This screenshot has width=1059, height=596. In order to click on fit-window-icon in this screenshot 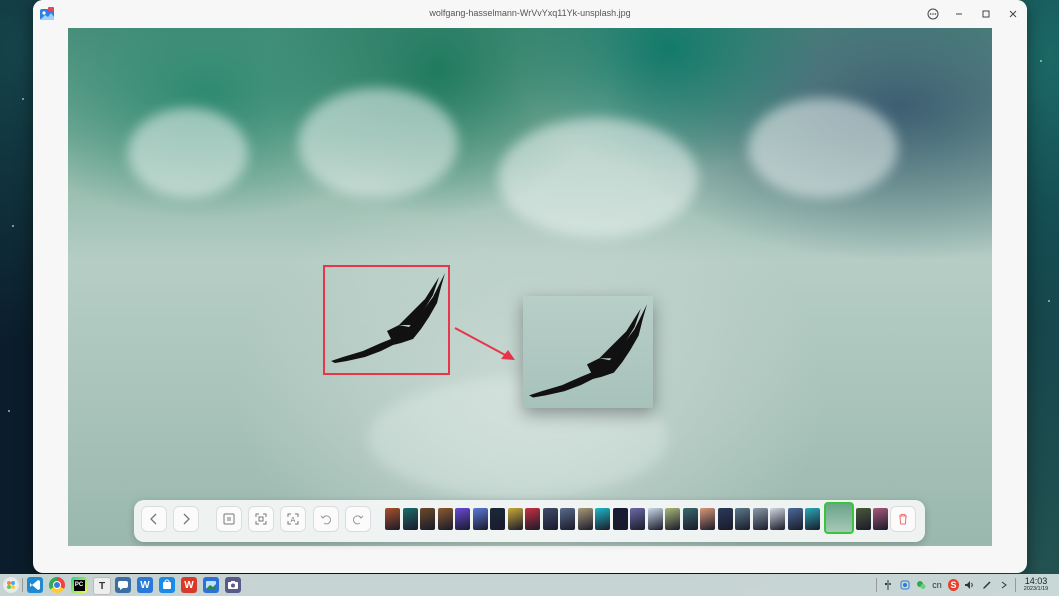, I will do `click(261, 519)`.